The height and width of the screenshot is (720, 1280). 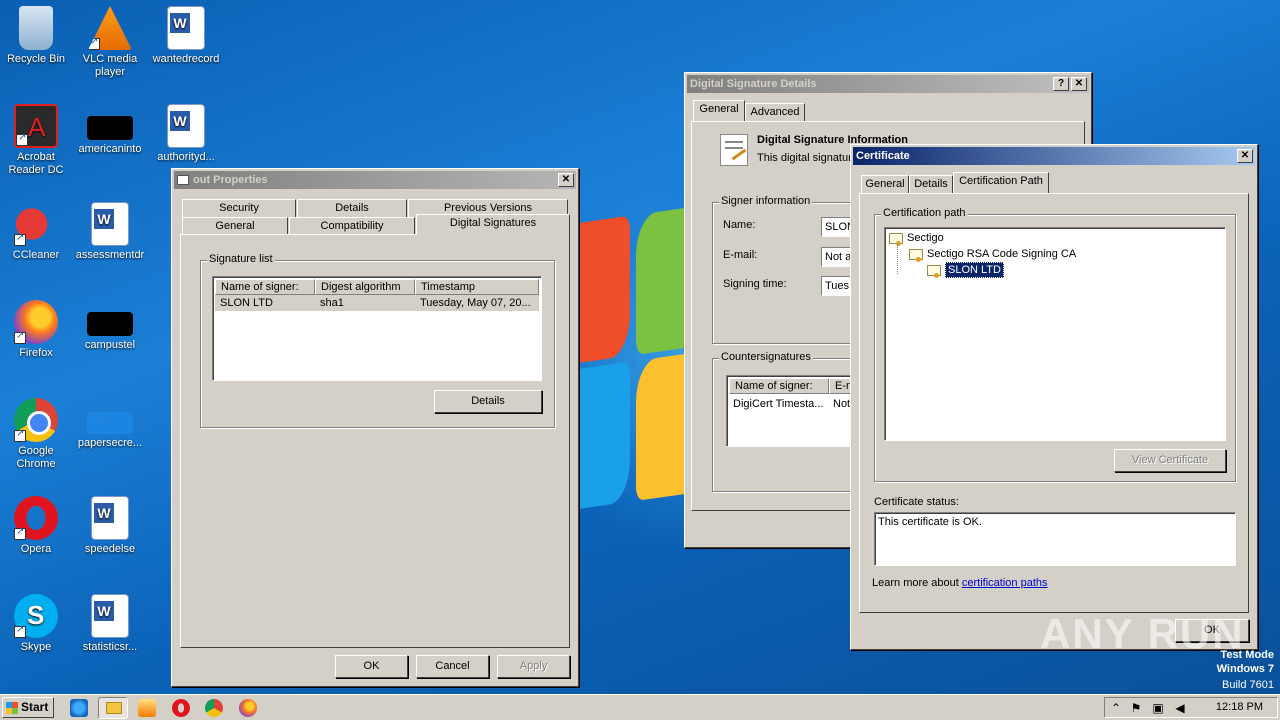 I want to click on tab-compatibility: Compatibility, so click(x=352, y=226).